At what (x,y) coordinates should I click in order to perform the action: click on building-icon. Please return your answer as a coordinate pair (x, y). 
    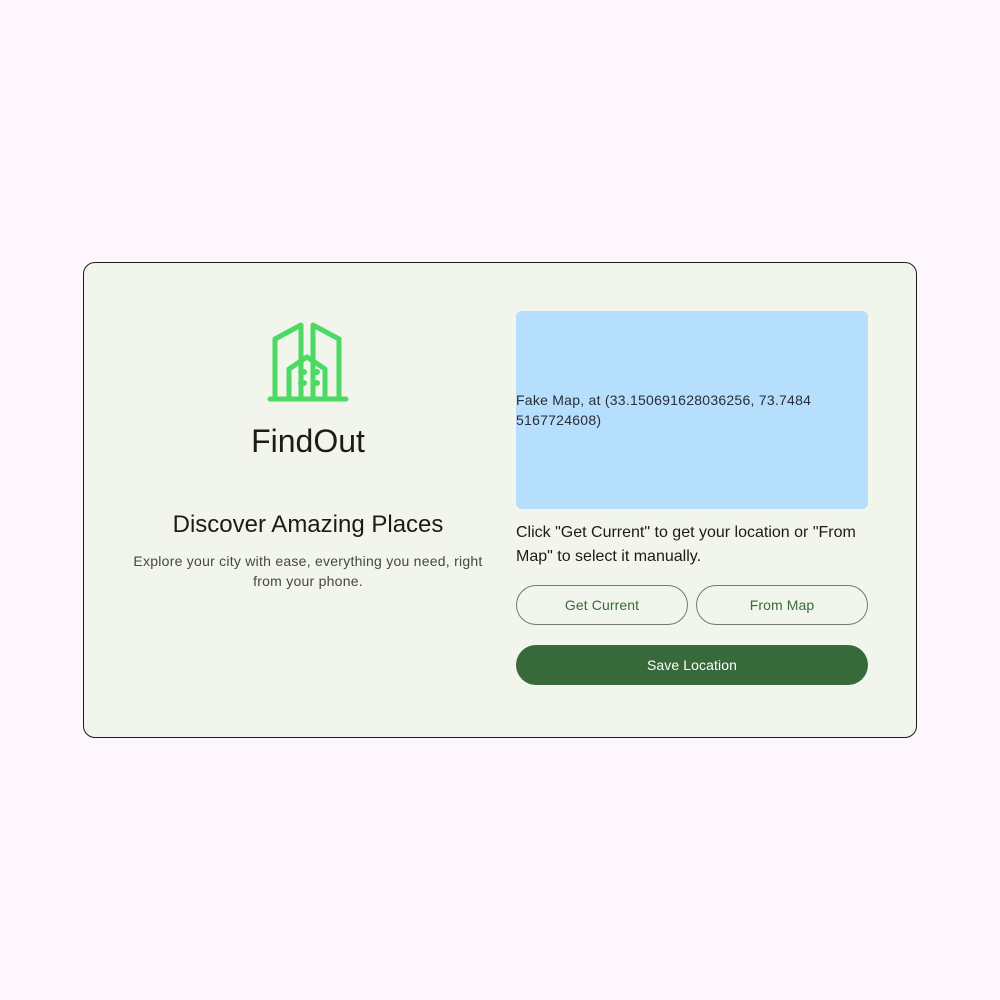
    Looking at the image, I should click on (308, 362).